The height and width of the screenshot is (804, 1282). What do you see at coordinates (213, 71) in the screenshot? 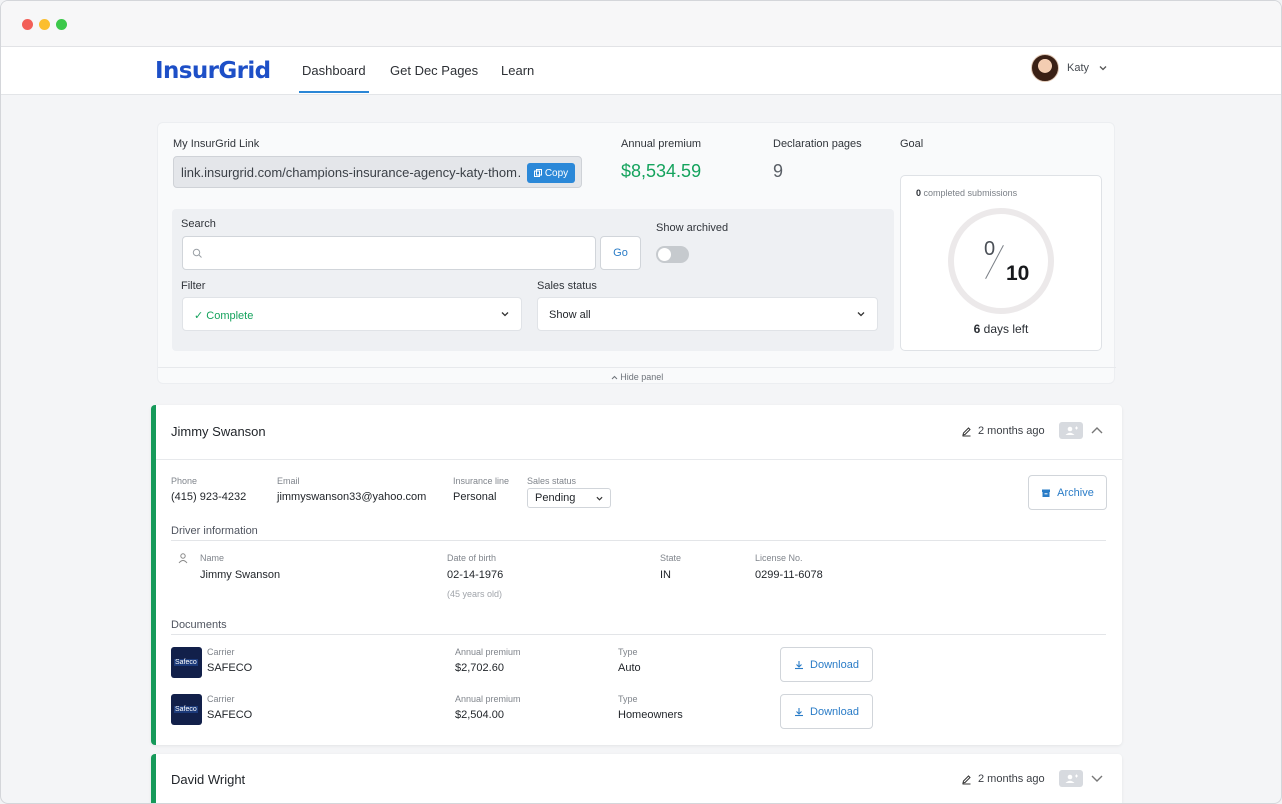
I see `brand-logo: InsurGrid` at bounding box center [213, 71].